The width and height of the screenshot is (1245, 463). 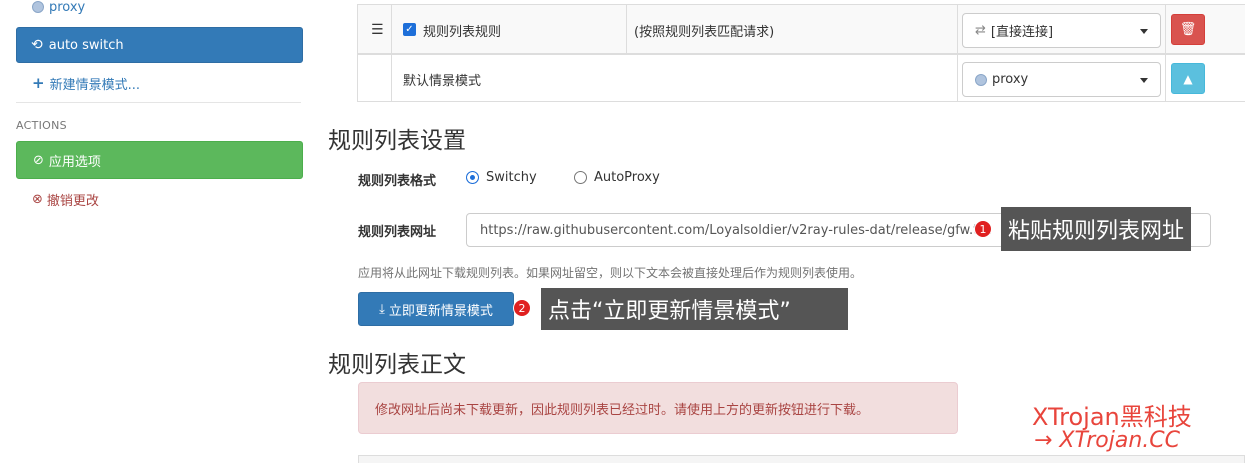 I want to click on rule-enabled-checkbox: ✓, so click(x=409, y=29).